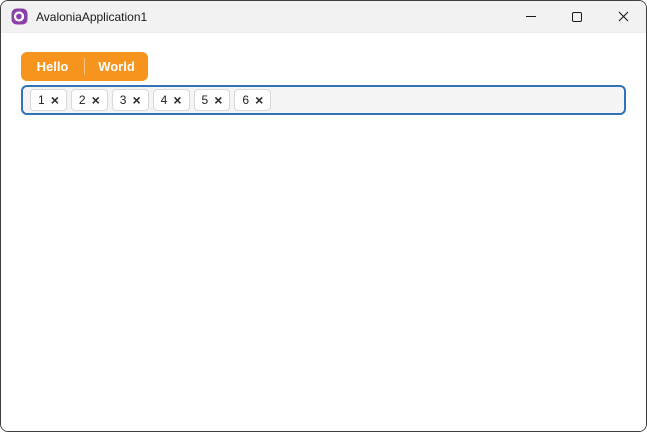 This screenshot has height=432, width=647. I want to click on chip-label: 5, so click(205, 100).